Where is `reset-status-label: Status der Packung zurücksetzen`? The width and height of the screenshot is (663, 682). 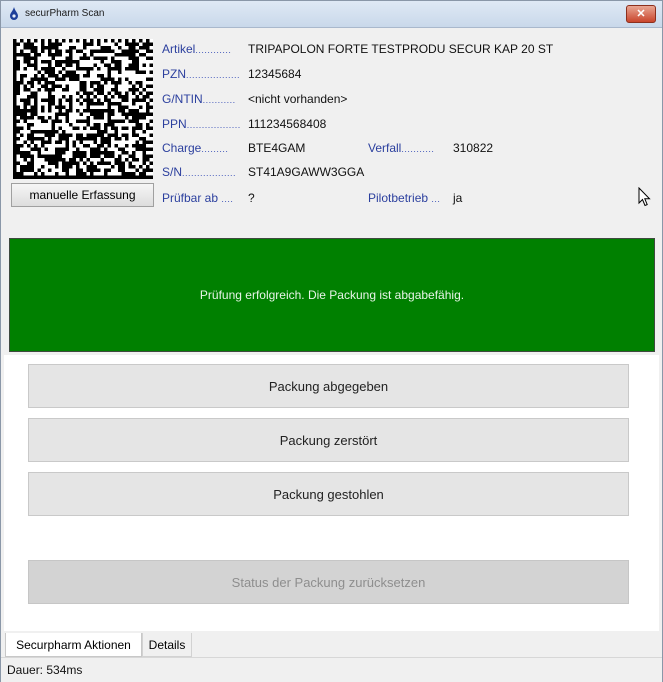 reset-status-label: Status der Packung zurücksetzen is located at coordinates (328, 582).